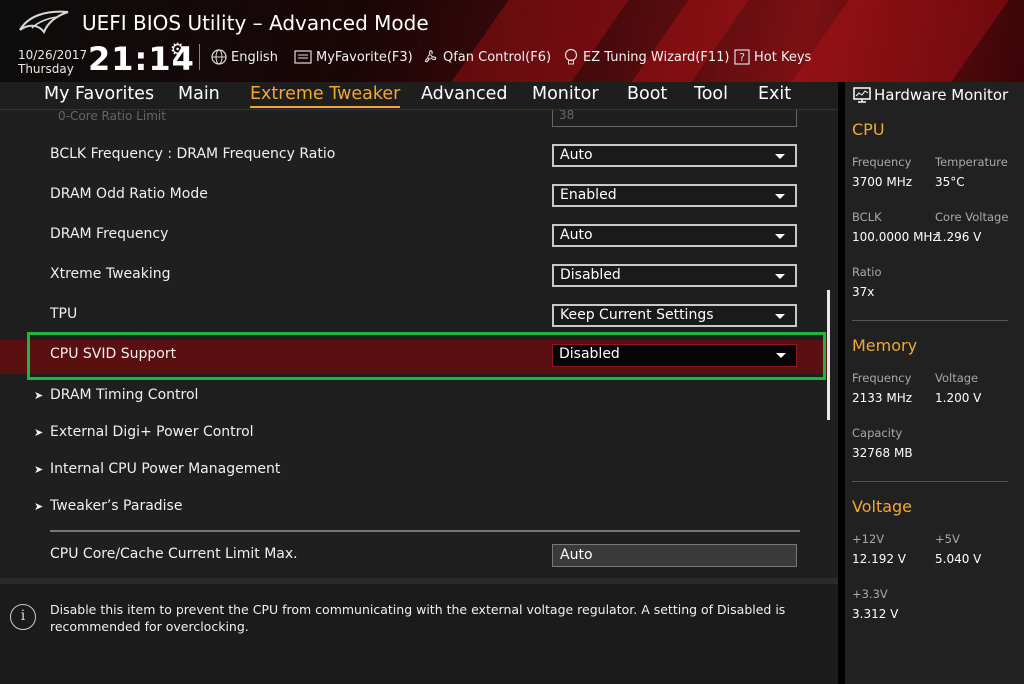 This screenshot has height=684, width=1024. What do you see at coordinates (958, 237) in the screenshot?
I see `core-voltage-value: 1.296 V` at bounding box center [958, 237].